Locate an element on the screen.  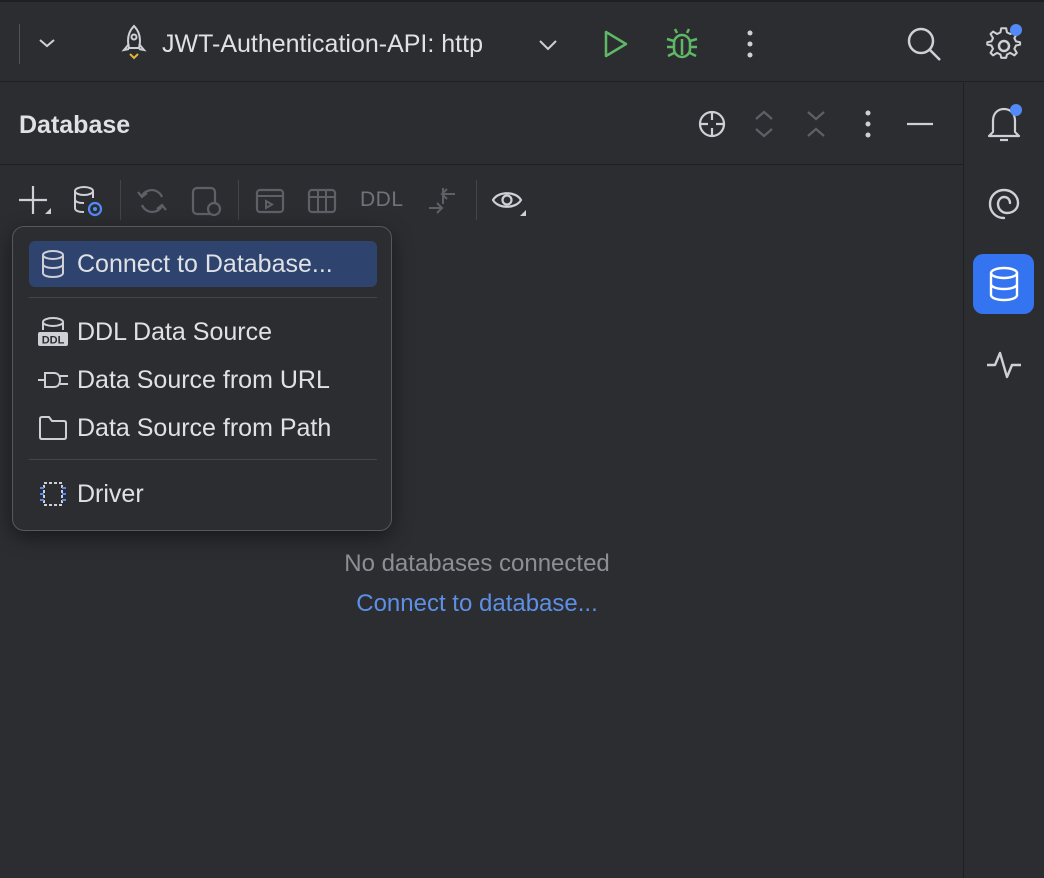
query-console-icon is located at coordinates (270, 201).